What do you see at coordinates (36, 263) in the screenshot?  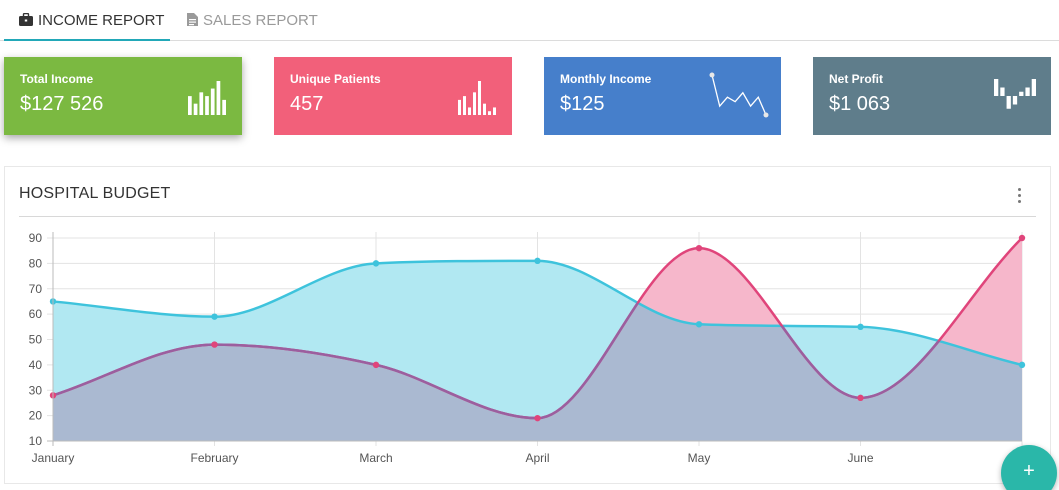 I see `y-tick-label: 80` at bounding box center [36, 263].